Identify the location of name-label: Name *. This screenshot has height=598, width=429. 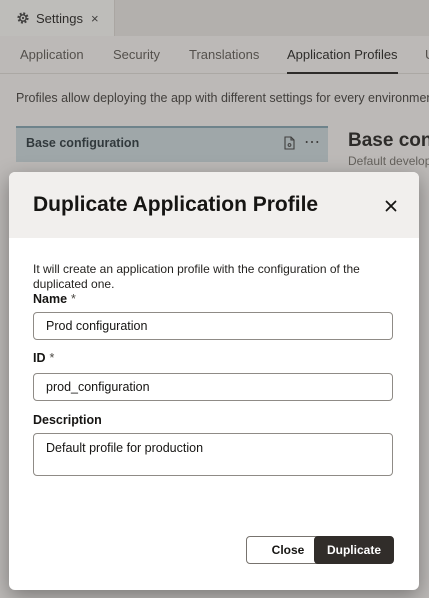
(54, 299).